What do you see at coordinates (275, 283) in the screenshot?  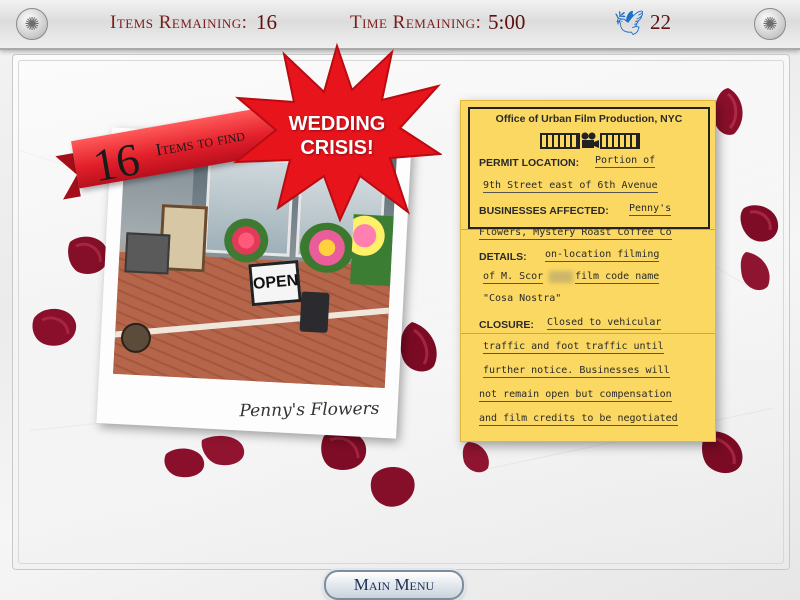 I see `open-sign: OPEN` at bounding box center [275, 283].